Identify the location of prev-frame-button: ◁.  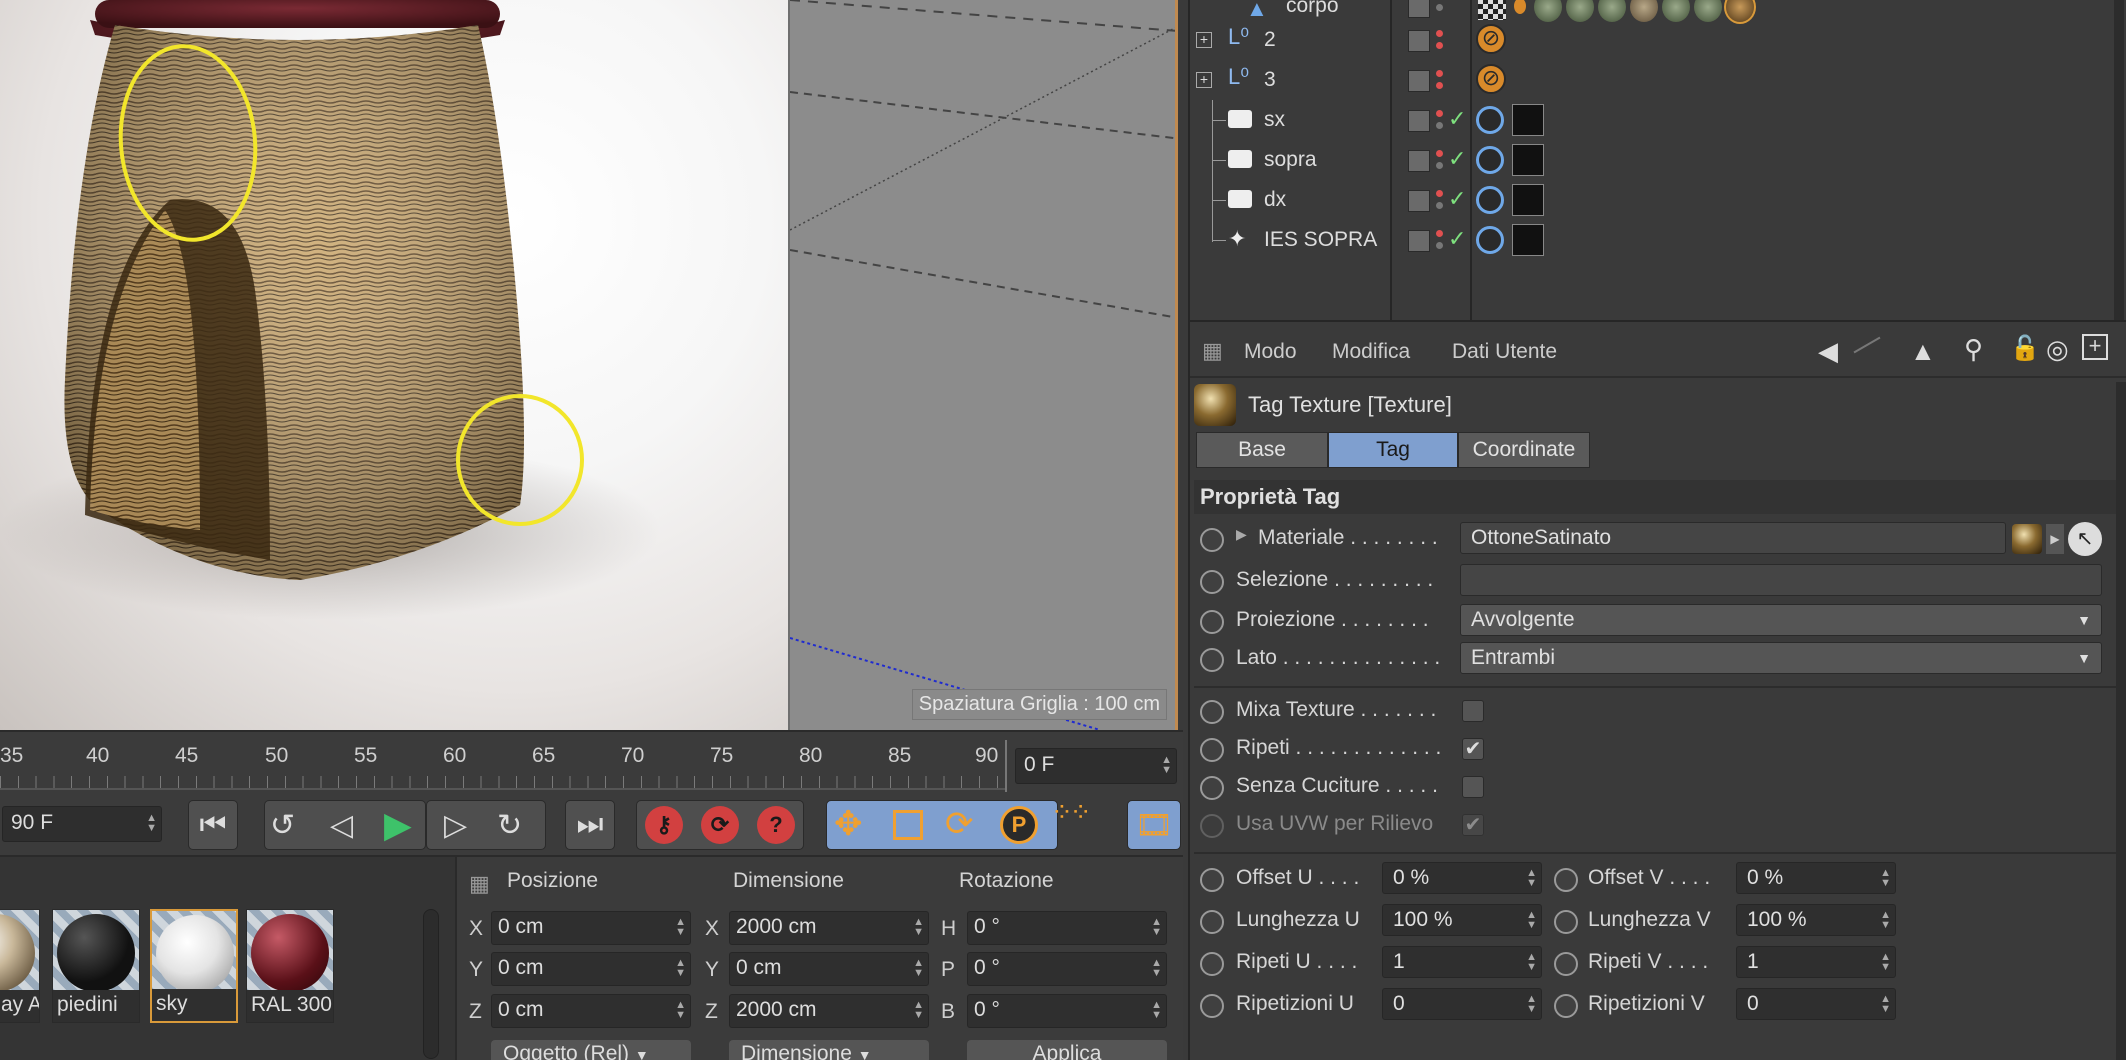
(341, 825).